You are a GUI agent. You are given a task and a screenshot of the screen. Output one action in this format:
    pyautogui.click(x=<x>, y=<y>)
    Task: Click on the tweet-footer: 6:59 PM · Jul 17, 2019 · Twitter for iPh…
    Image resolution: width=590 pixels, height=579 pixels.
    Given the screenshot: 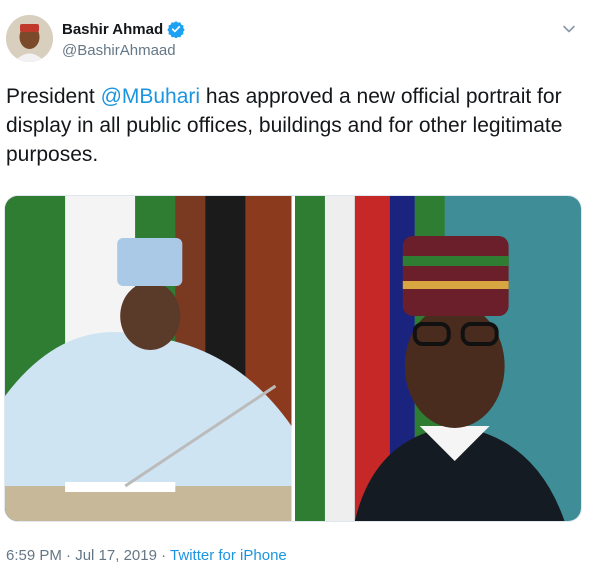 What is the action you would take?
    pyautogui.click(x=146, y=555)
    